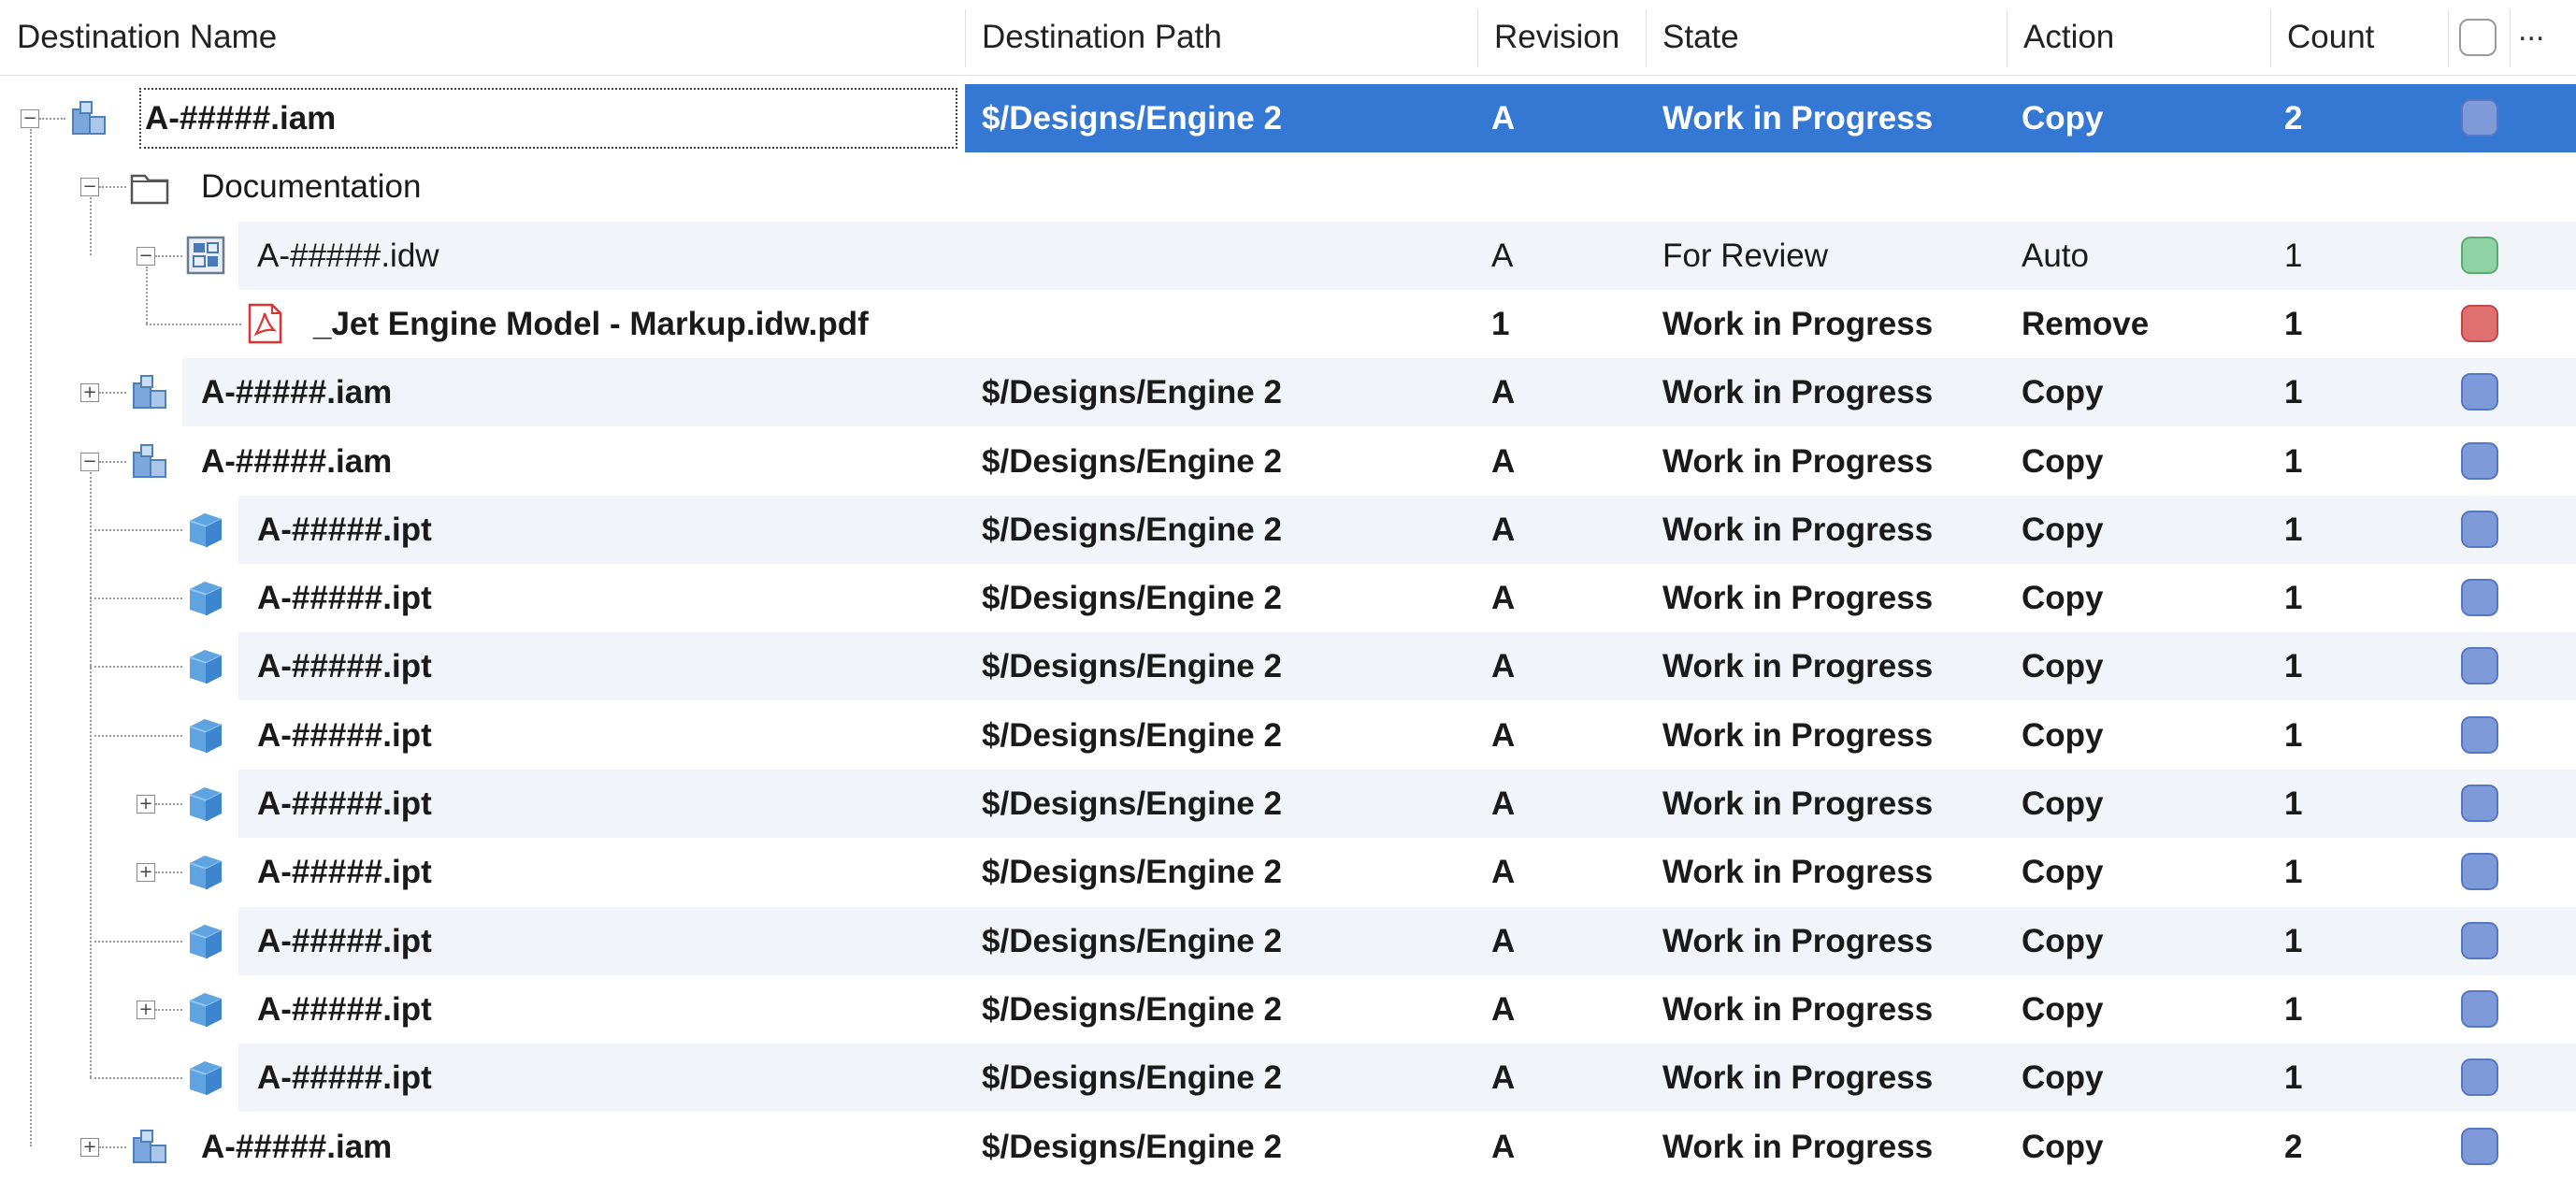  What do you see at coordinates (483, 38) in the screenshot?
I see `column-header-destination-name: Destination Name` at bounding box center [483, 38].